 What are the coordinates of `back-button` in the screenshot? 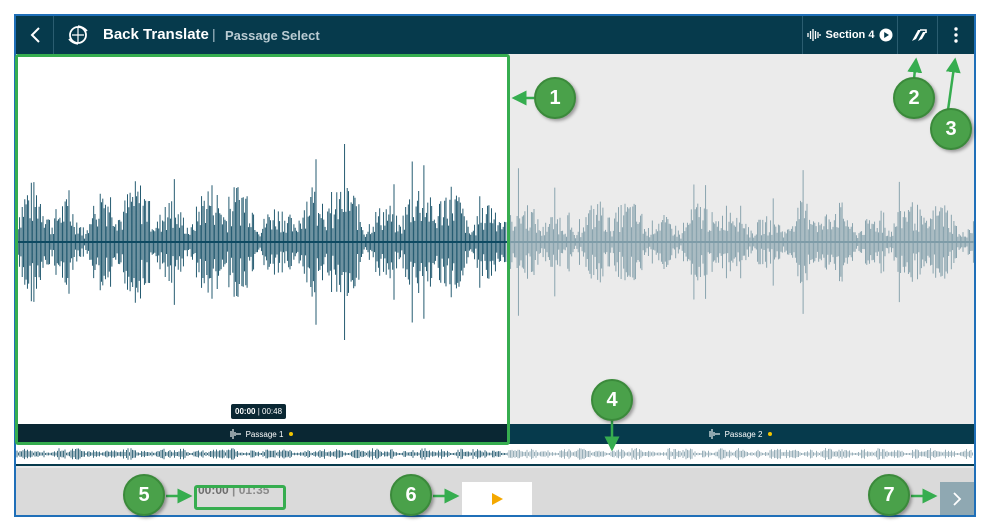 It's located at (35, 35).